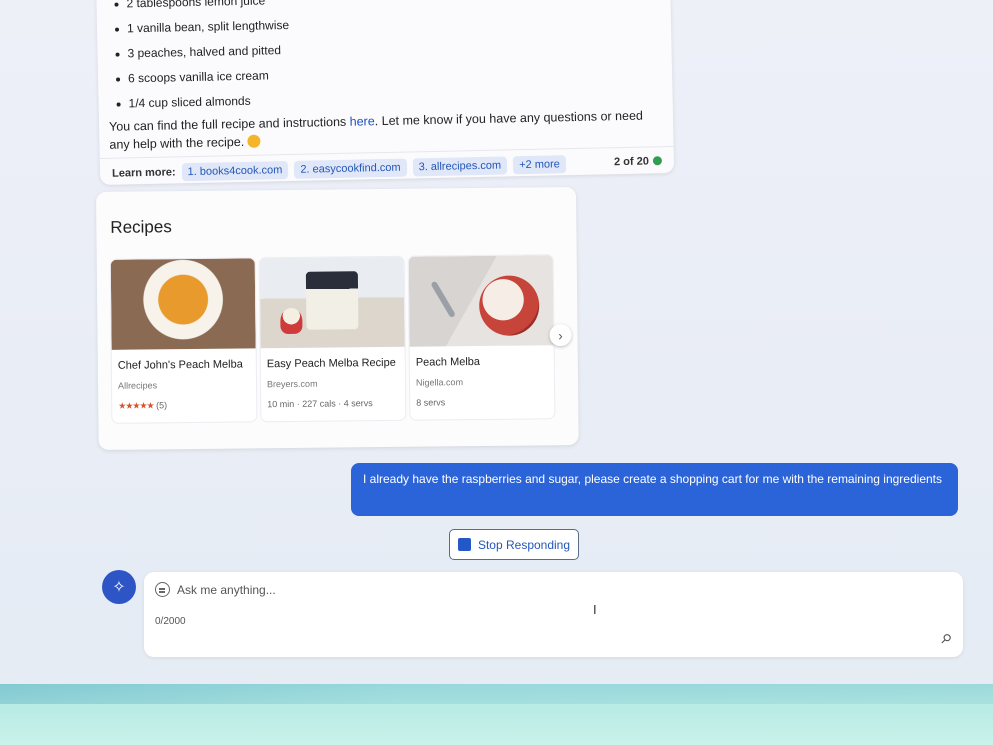  I want to click on source-chip: 1. books4cook.com, so click(235, 170).